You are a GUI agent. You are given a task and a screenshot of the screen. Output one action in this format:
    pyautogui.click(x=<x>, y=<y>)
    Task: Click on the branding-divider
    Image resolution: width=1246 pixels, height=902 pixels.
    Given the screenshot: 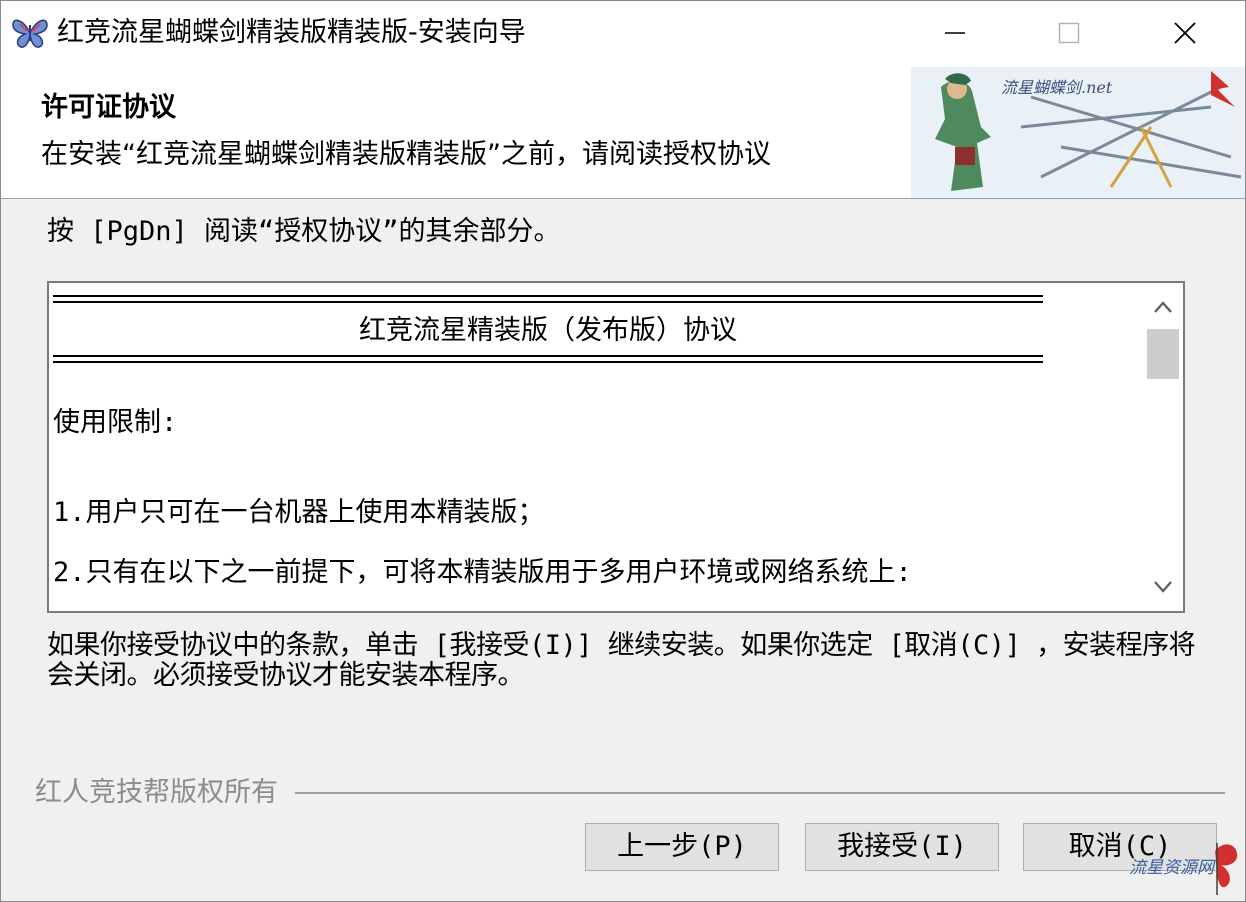 What is the action you would take?
    pyautogui.click(x=760, y=793)
    